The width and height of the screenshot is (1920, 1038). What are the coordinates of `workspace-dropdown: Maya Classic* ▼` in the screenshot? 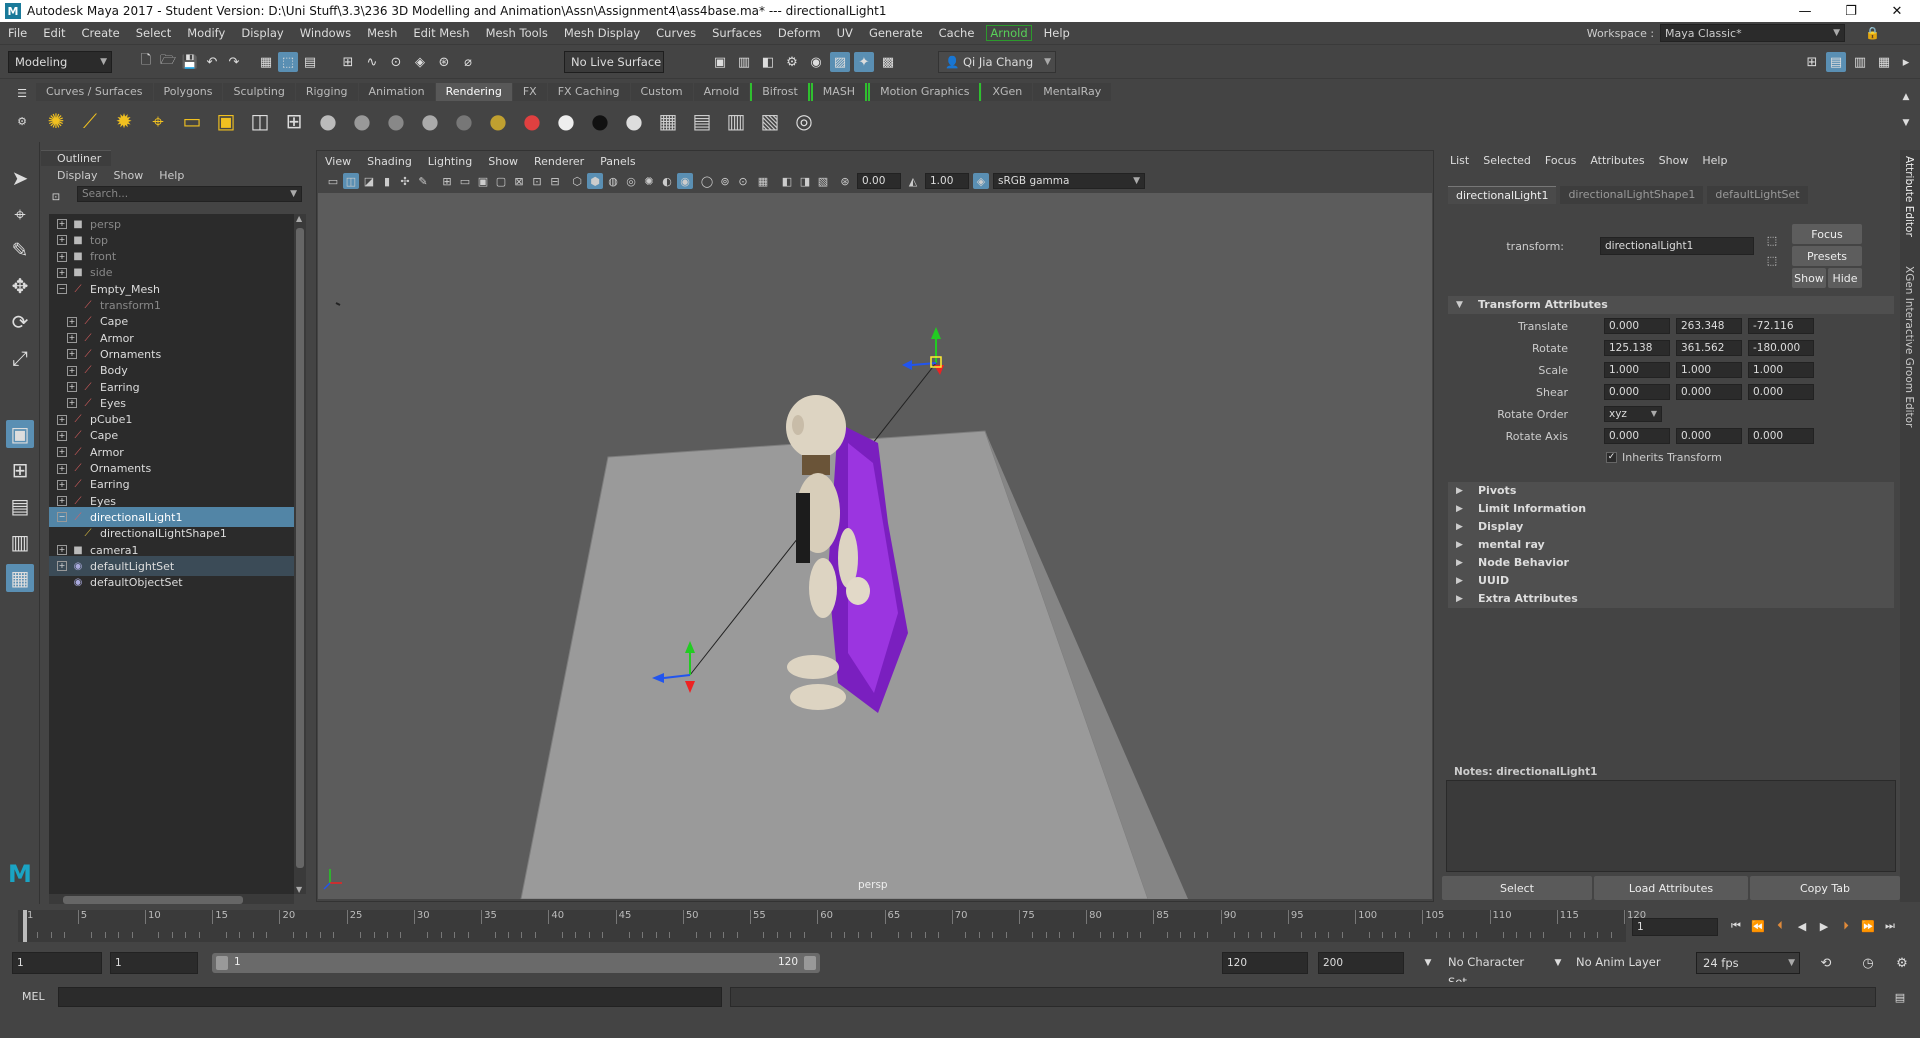 It's located at (1753, 33).